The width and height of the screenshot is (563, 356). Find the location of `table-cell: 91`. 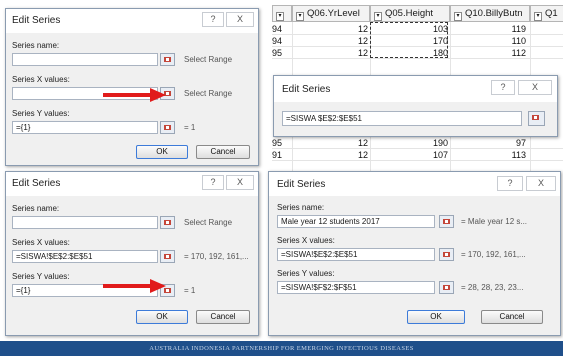

table-cell: 91 is located at coordinates (281, 155).